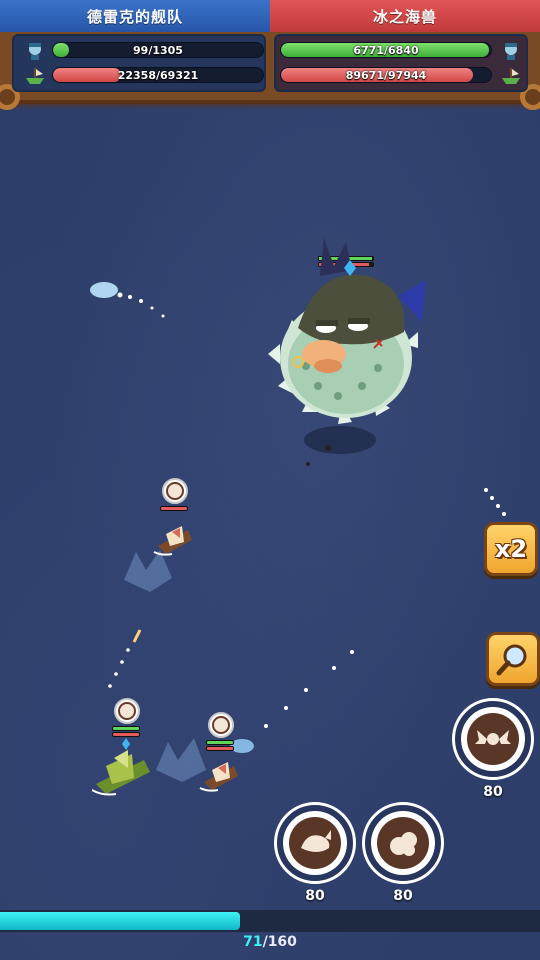 Image resolution: width=540 pixels, height=960 pixels. What do you see at coordinates (121, 767) in the screenshot?
I see `galleon-icon` at bounding box center [121, 767].